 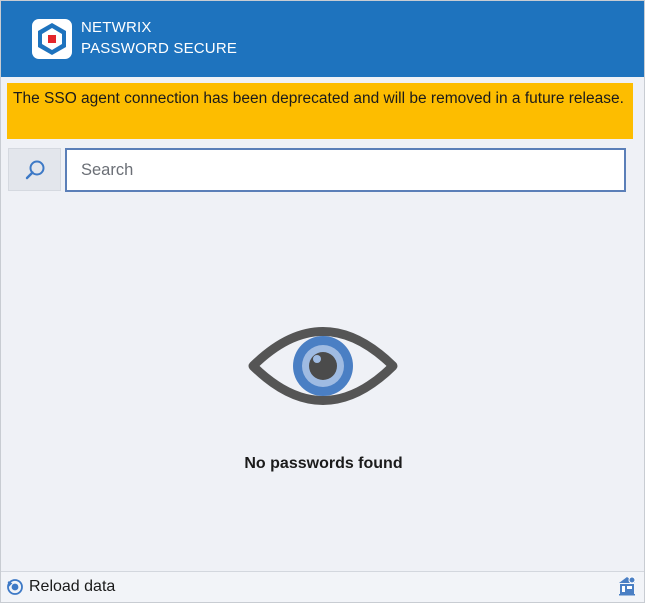 What do you see at coordinates (116, 27) in the screenshot?
I see `brand-name: NETWRIX` at bounding box center [116, 27].